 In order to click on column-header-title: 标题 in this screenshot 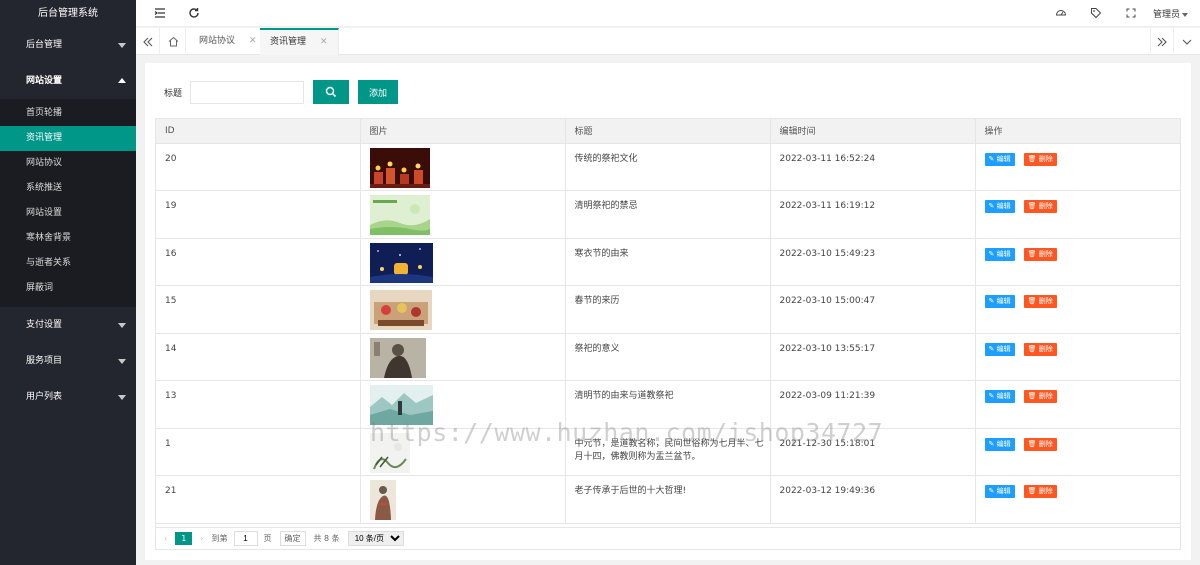, I will do `click(668, 131)`.